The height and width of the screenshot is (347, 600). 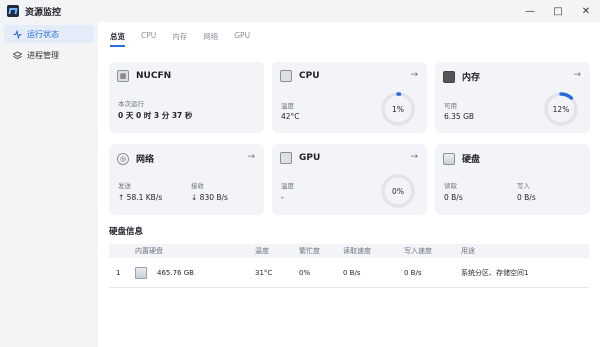 I want to click on cpu-usage-gauge: 1%, so click(x=398, y=109).